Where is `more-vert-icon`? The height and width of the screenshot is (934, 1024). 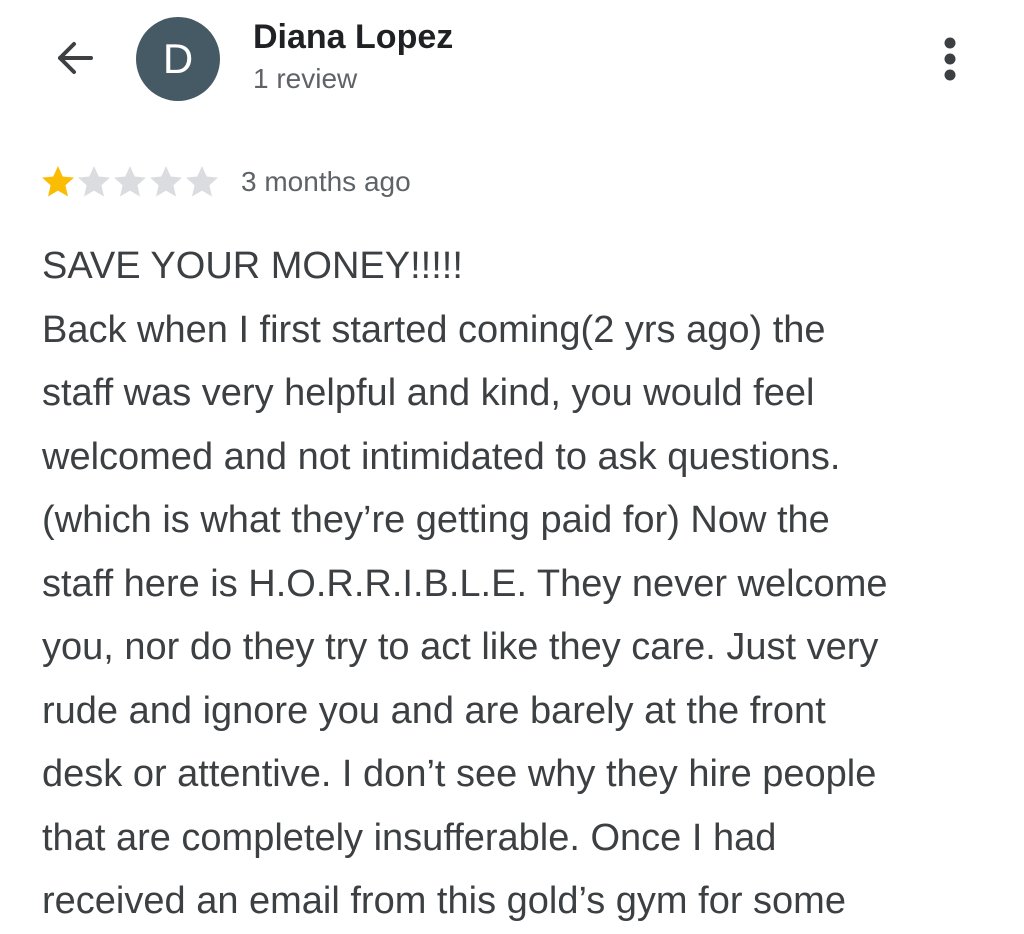
more-vert-icon is located at coordinates (950, 59).